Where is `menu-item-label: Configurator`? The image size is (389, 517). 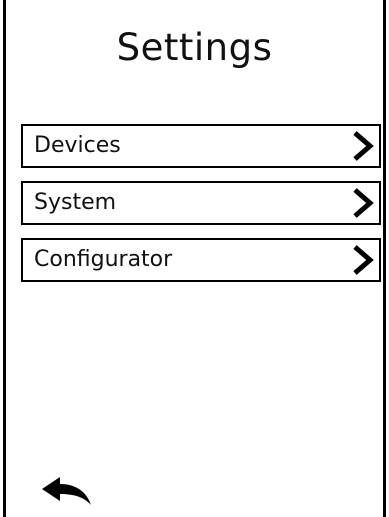 menu-item-label: Configurator is located at coordinates (103, 259).